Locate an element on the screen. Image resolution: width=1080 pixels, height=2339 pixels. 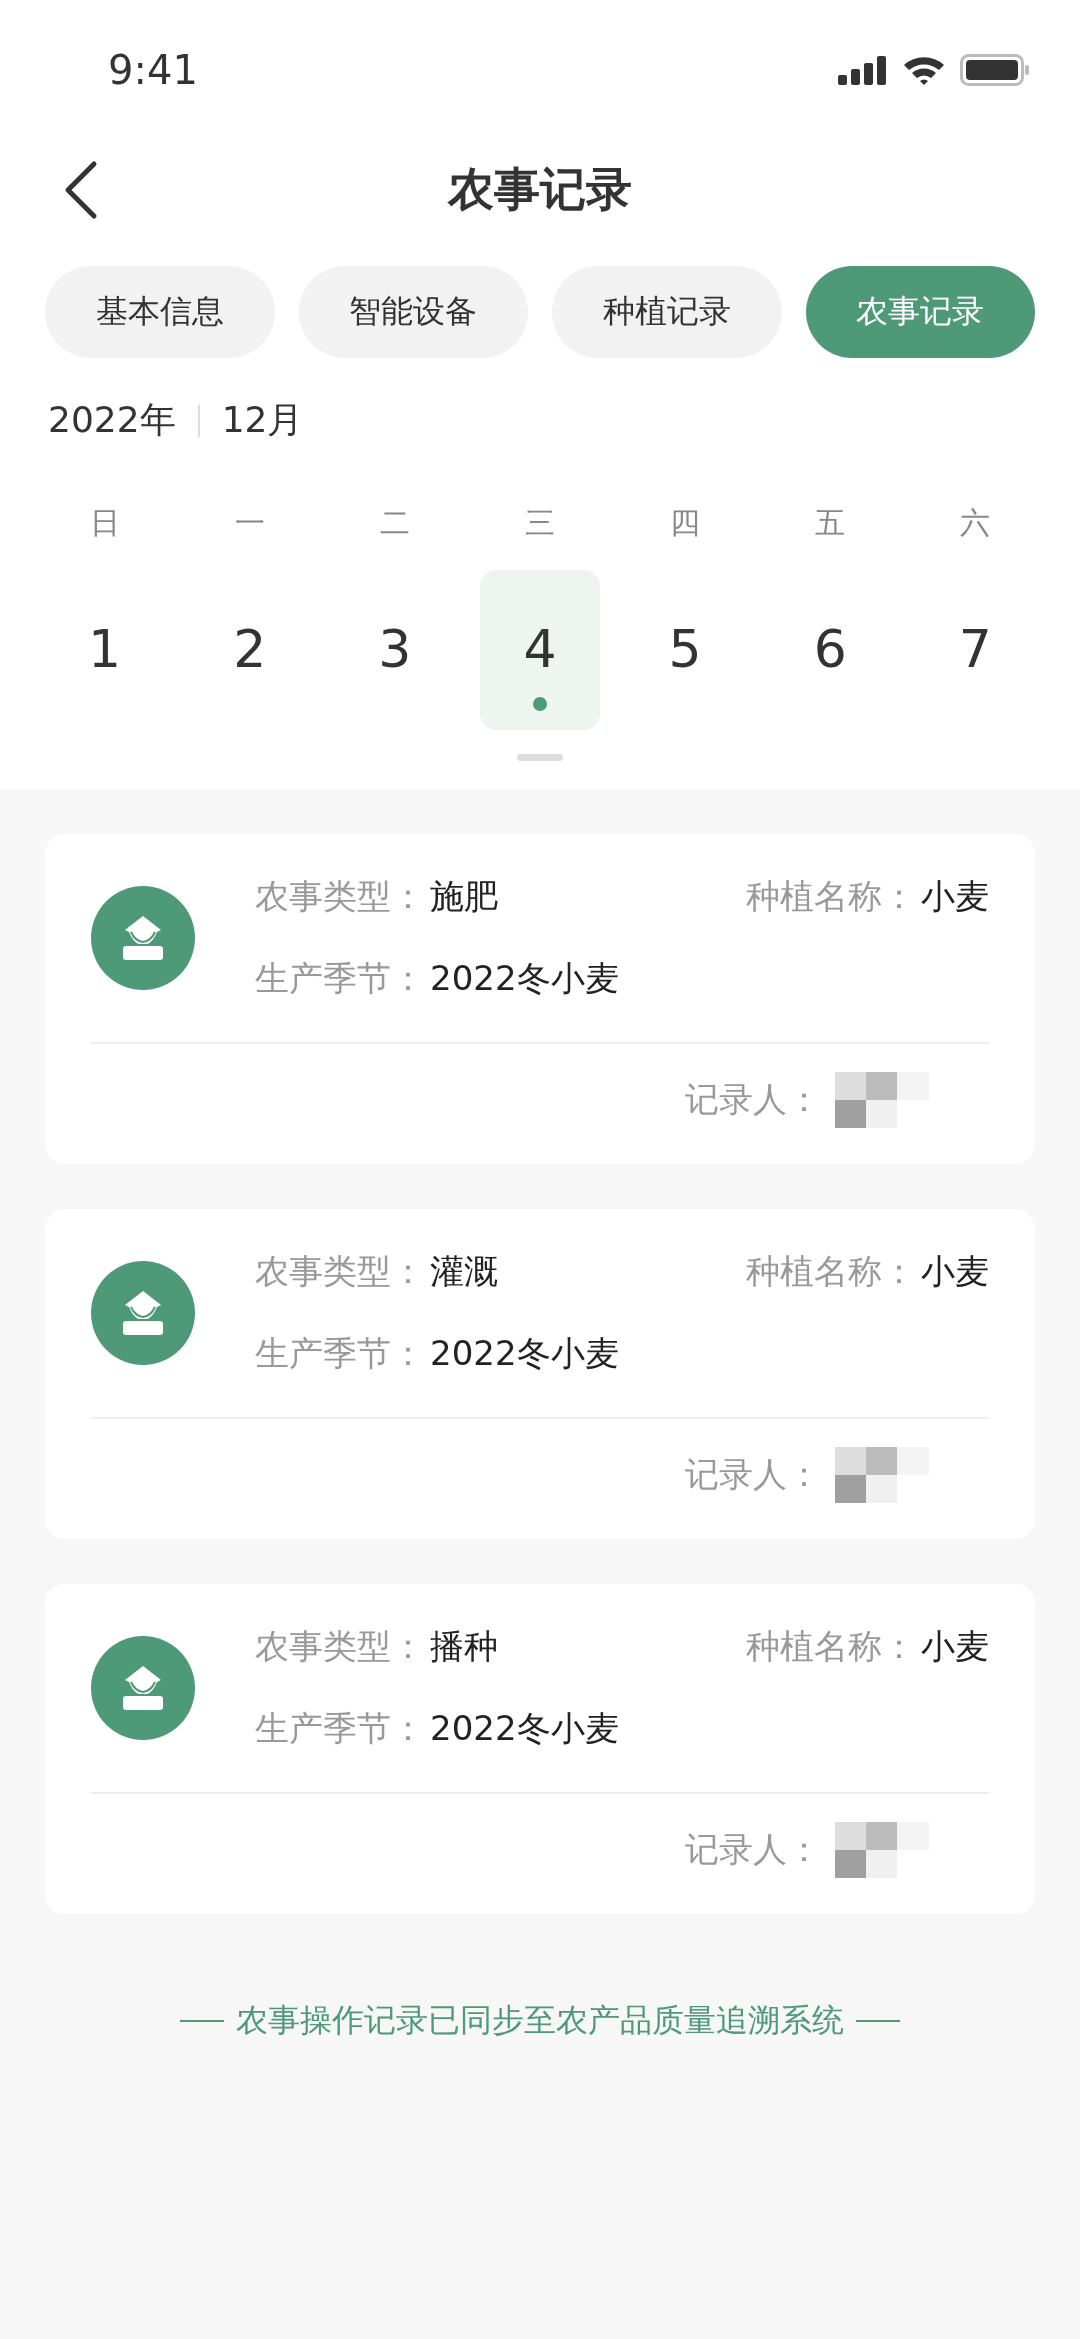
field-value: 施肥 is located at coordinates (464, 896).